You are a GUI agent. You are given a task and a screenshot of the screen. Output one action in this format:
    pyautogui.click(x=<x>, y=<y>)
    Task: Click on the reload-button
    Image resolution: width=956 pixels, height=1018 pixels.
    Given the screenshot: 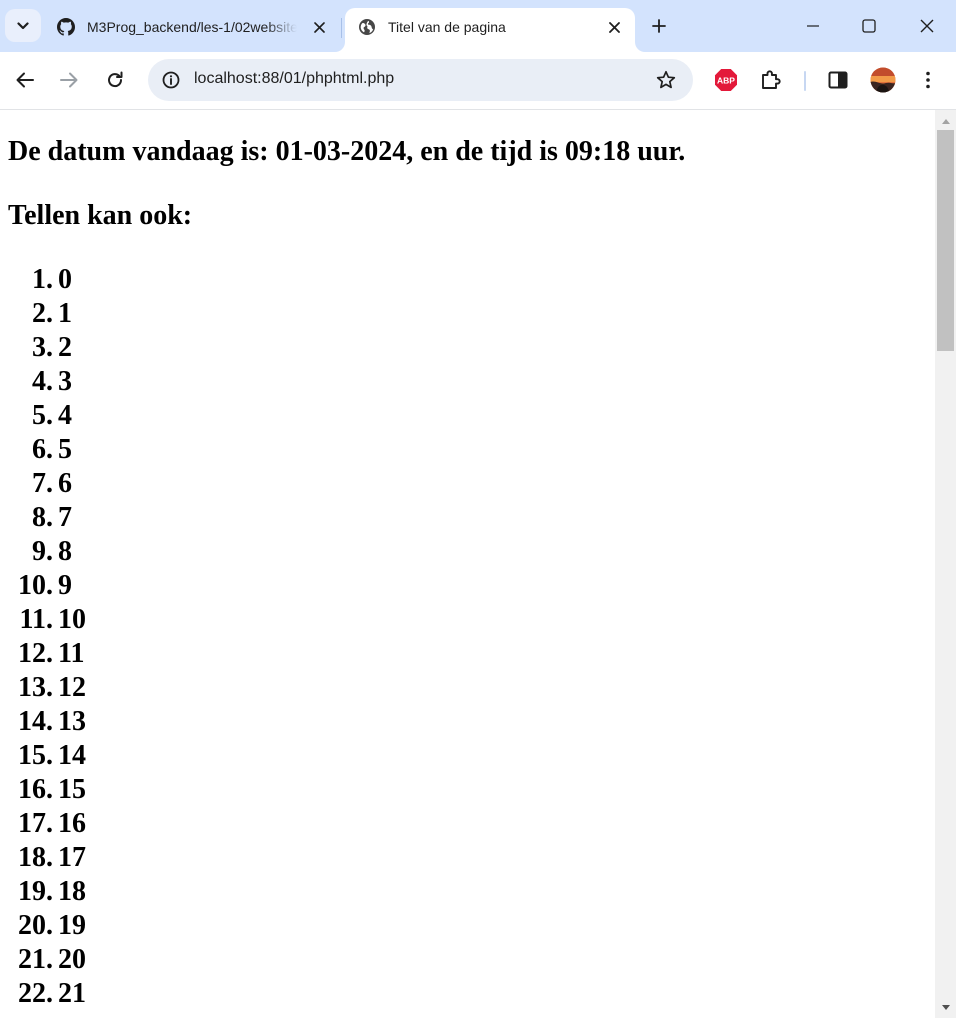 What is the action you would take?
    pyautogui.click(x=115, y=80)
    